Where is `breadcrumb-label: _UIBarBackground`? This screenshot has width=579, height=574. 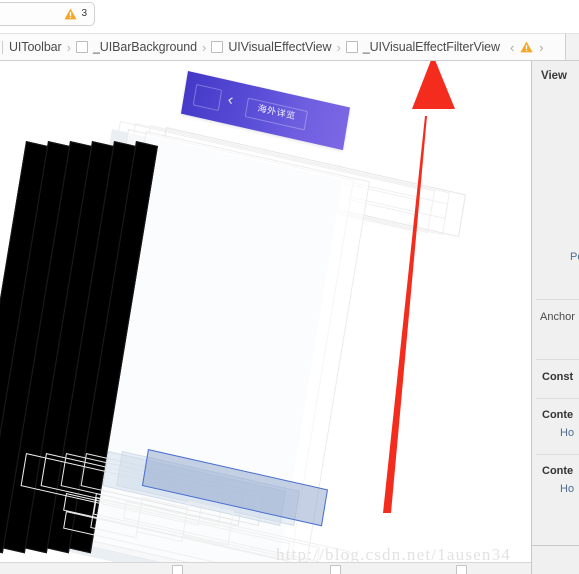 breadcrumb-label: _UIBarBackground is located at coordinates (144, 46).